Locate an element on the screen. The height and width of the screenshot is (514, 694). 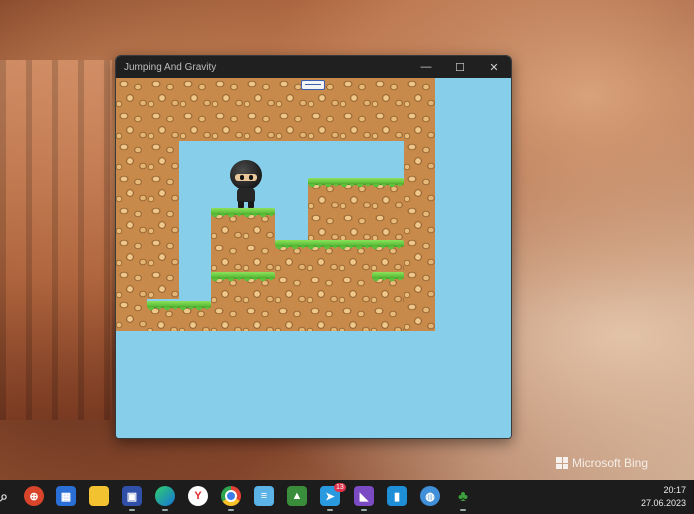
window-controls: — ☐ ✕ is located at coordinates (460, 67).